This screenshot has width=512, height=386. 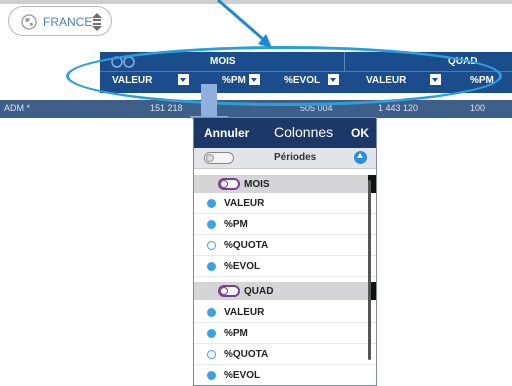 I want to click on section-quad: QUAD, so click(x=285, y=291).